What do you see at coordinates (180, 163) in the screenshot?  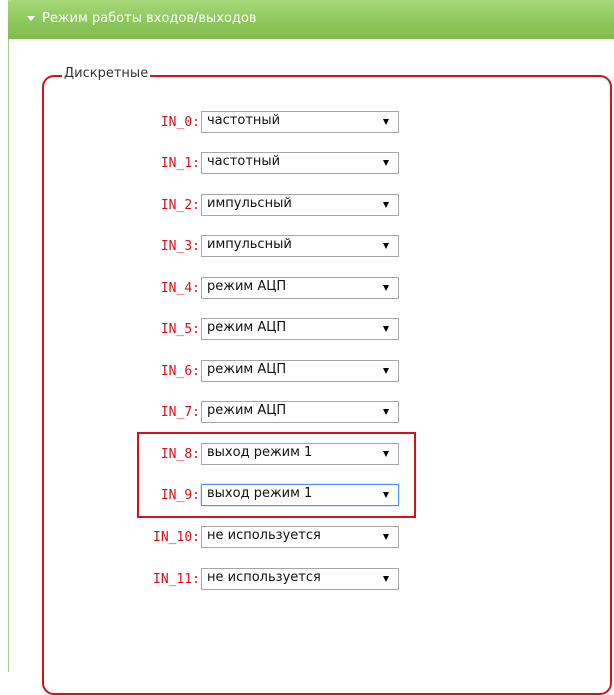 I see `input-label: IN_1:` at bounding box center [180, 163].